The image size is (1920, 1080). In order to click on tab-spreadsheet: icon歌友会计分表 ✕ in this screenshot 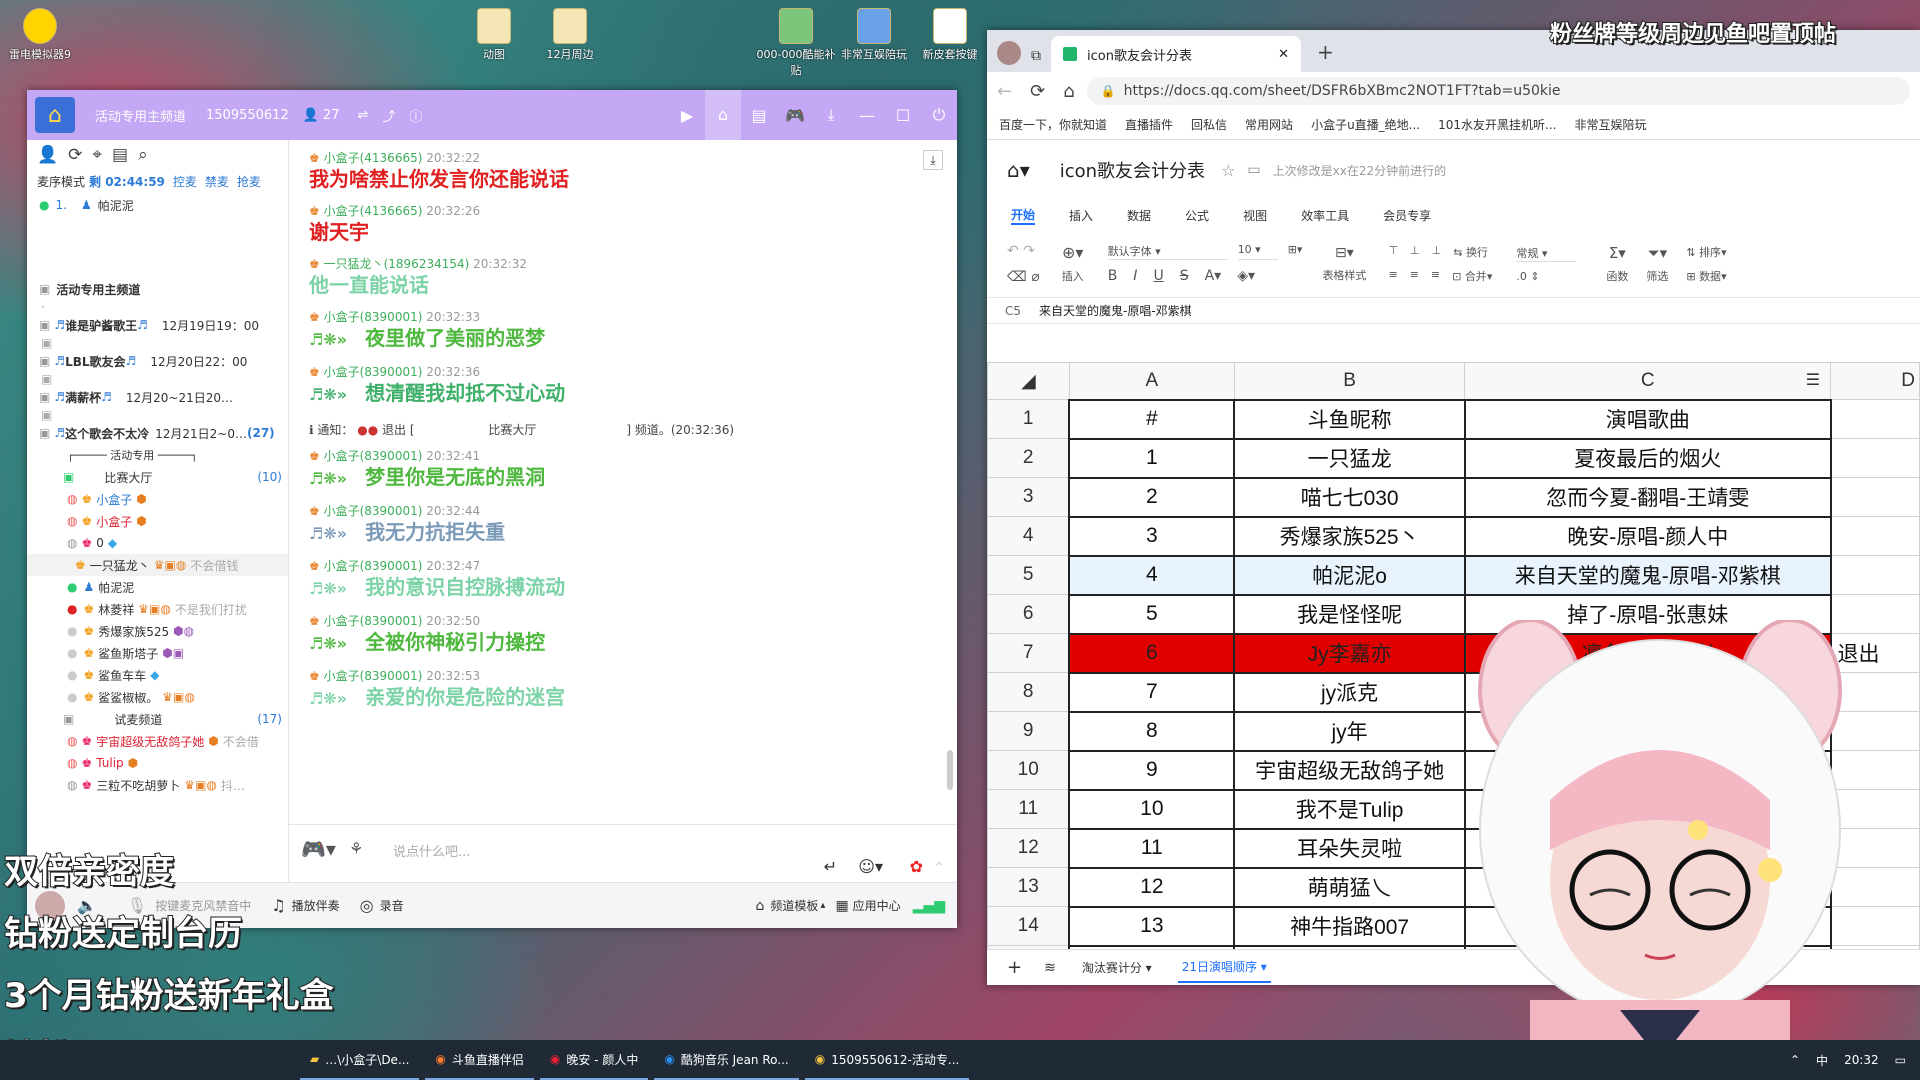, I will do `click(1176, 54)`.